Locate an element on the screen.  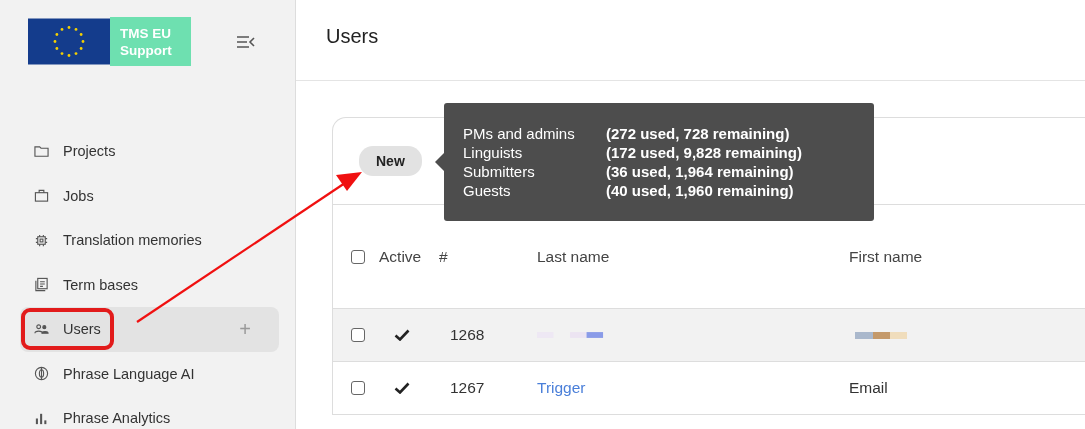
sidebar-item: Translation memories is located at coordinates (149, 240).